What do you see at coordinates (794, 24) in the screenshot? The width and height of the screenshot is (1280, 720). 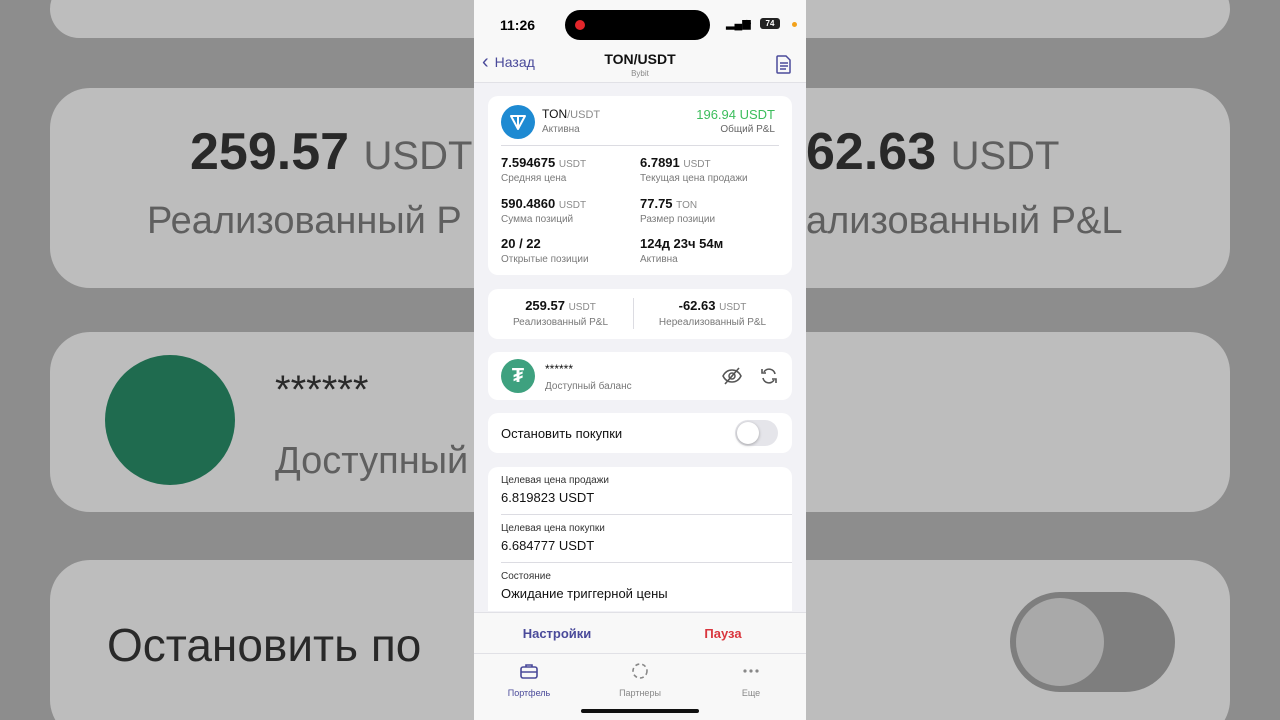 I see `privacy-indicator` at bounding box center [794, 24].